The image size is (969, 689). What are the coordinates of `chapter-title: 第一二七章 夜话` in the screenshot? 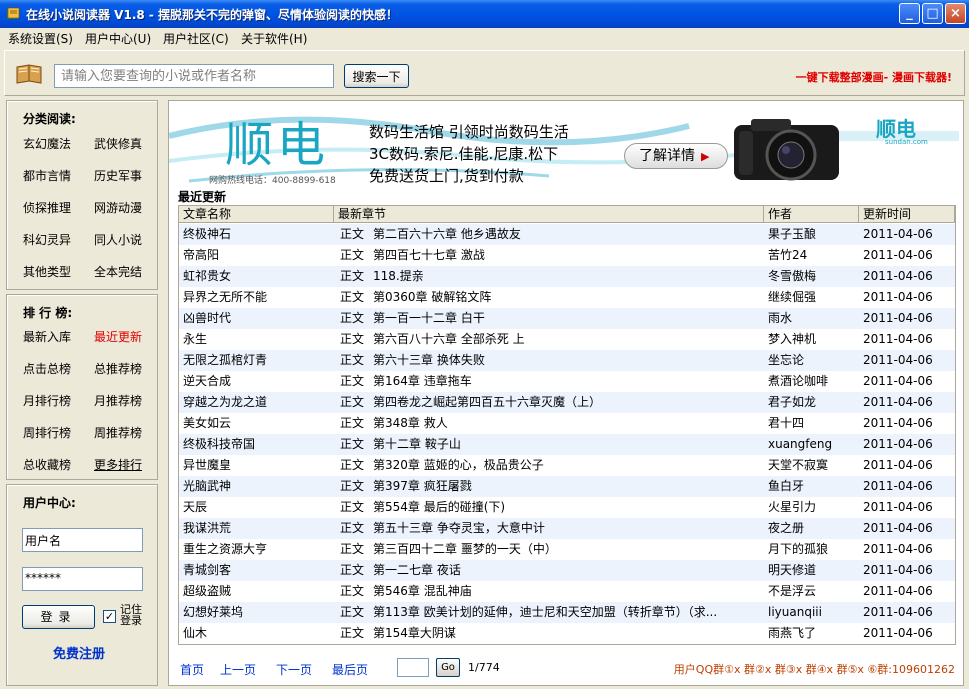 It's located at (568, 570).